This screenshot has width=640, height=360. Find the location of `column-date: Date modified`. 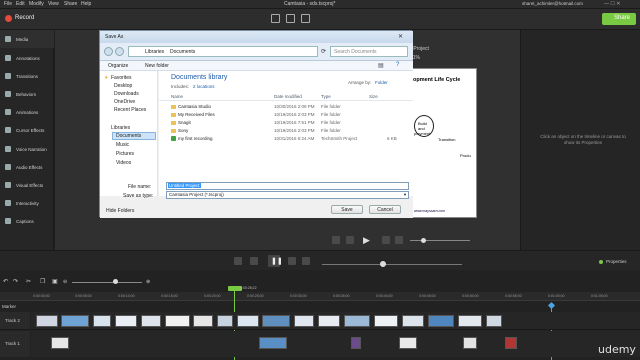

column-date: Date modified is located at coordinates (288, 96).